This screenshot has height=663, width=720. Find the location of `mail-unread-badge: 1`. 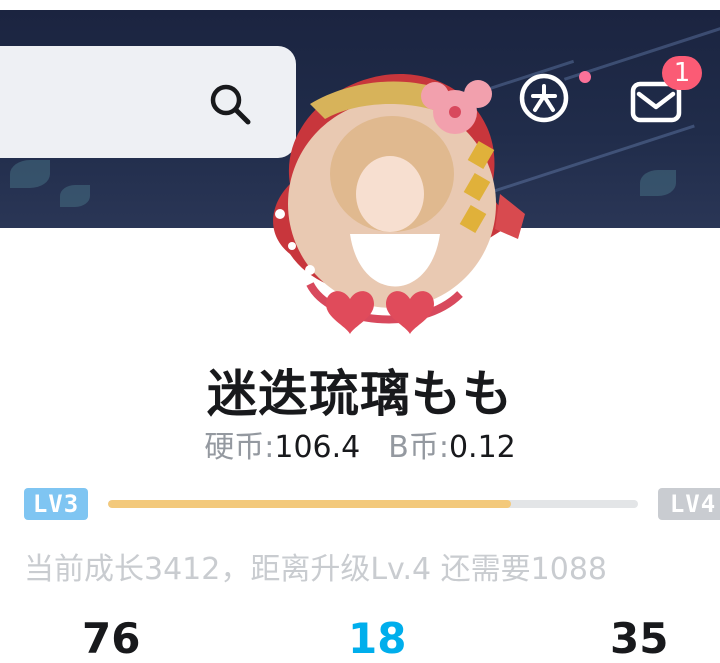

mail-unread-badge: 1 is located at coordinates (682, 73).